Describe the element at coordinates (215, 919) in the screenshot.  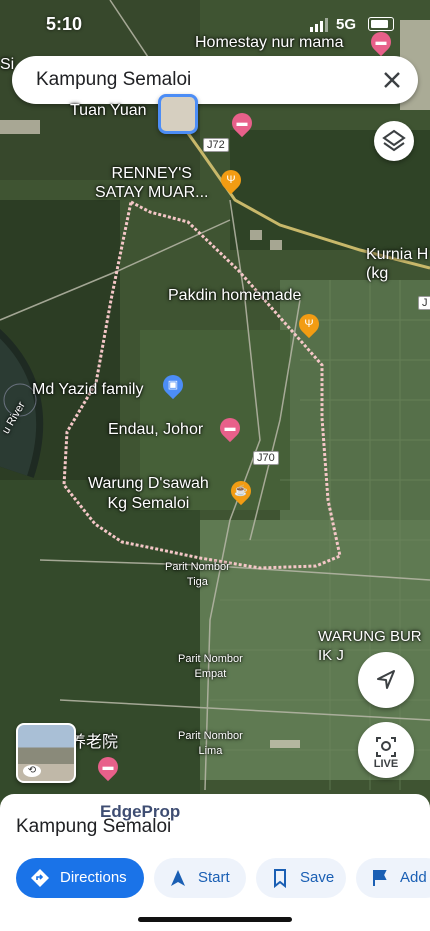
I see `home-indicator` at that location.